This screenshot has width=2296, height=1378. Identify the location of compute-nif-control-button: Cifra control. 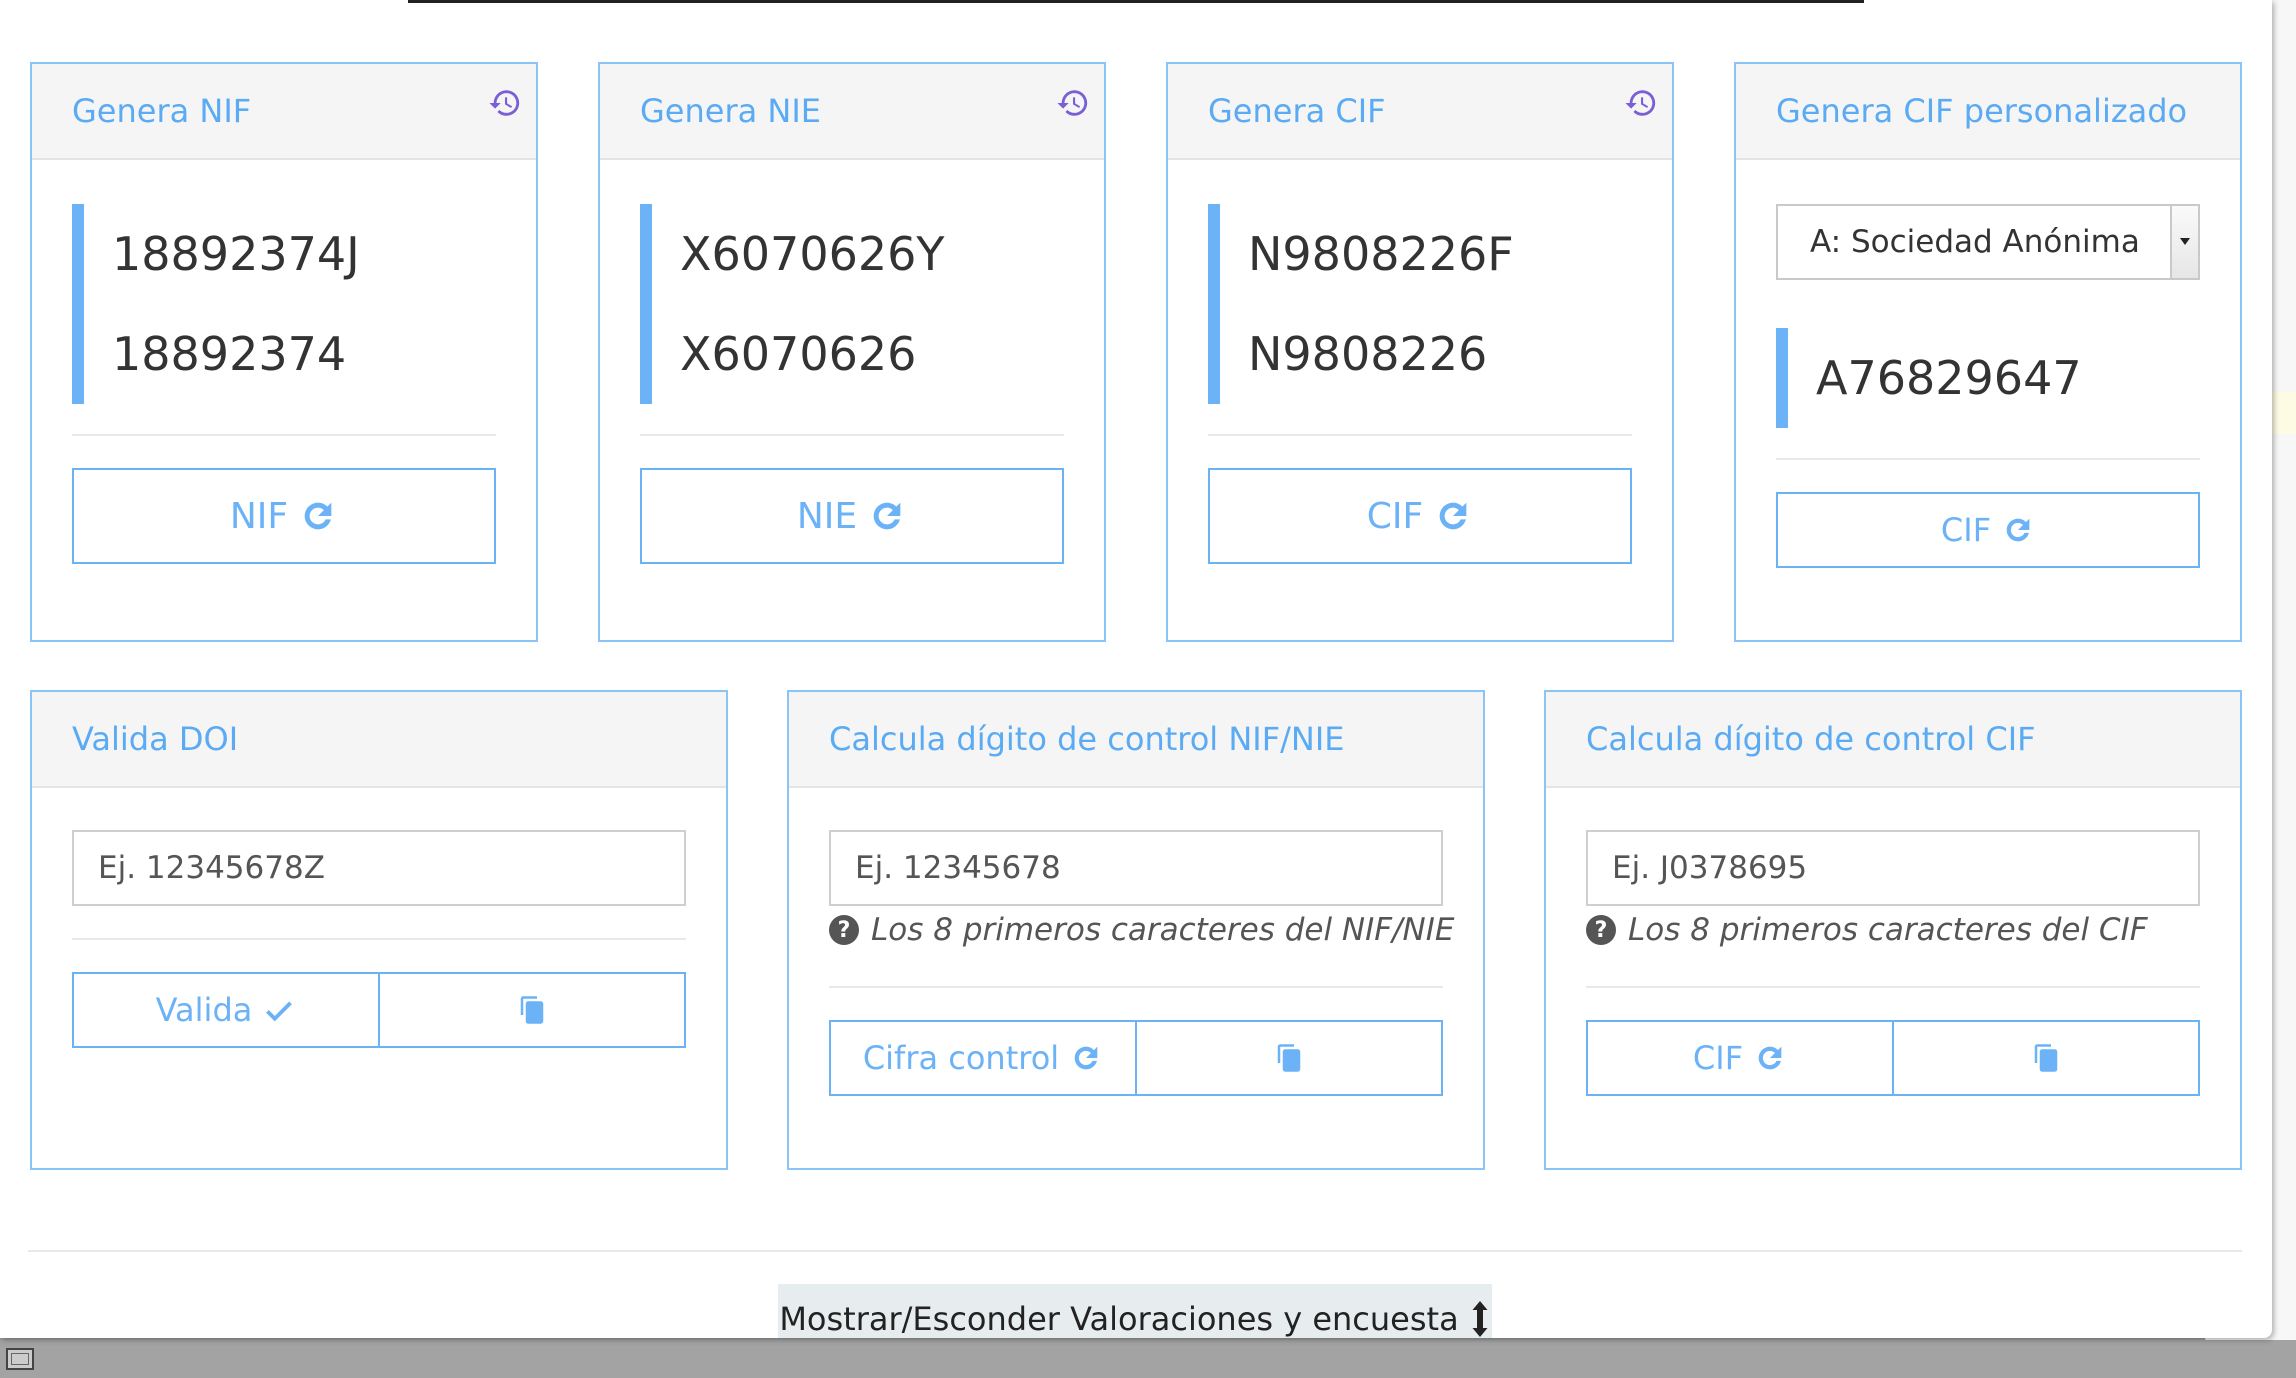
(983, 1058).